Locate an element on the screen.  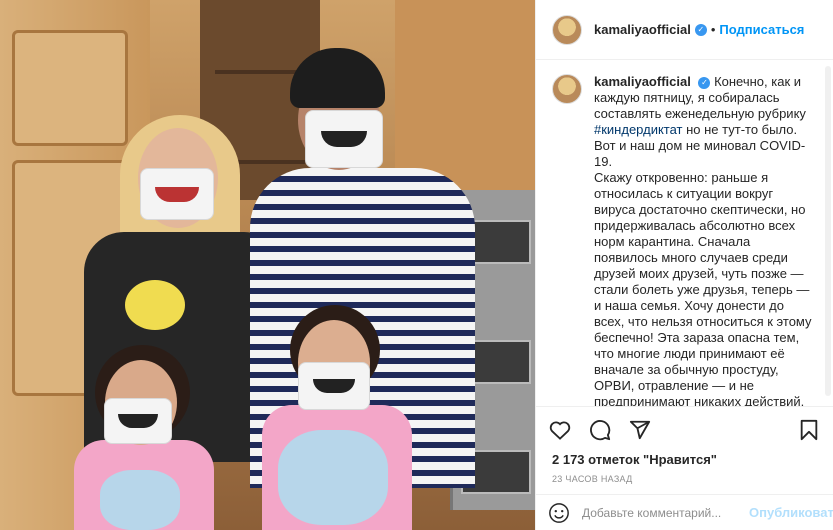
caption-username: kamaliyaofficial is located at coordinates (642, 81).